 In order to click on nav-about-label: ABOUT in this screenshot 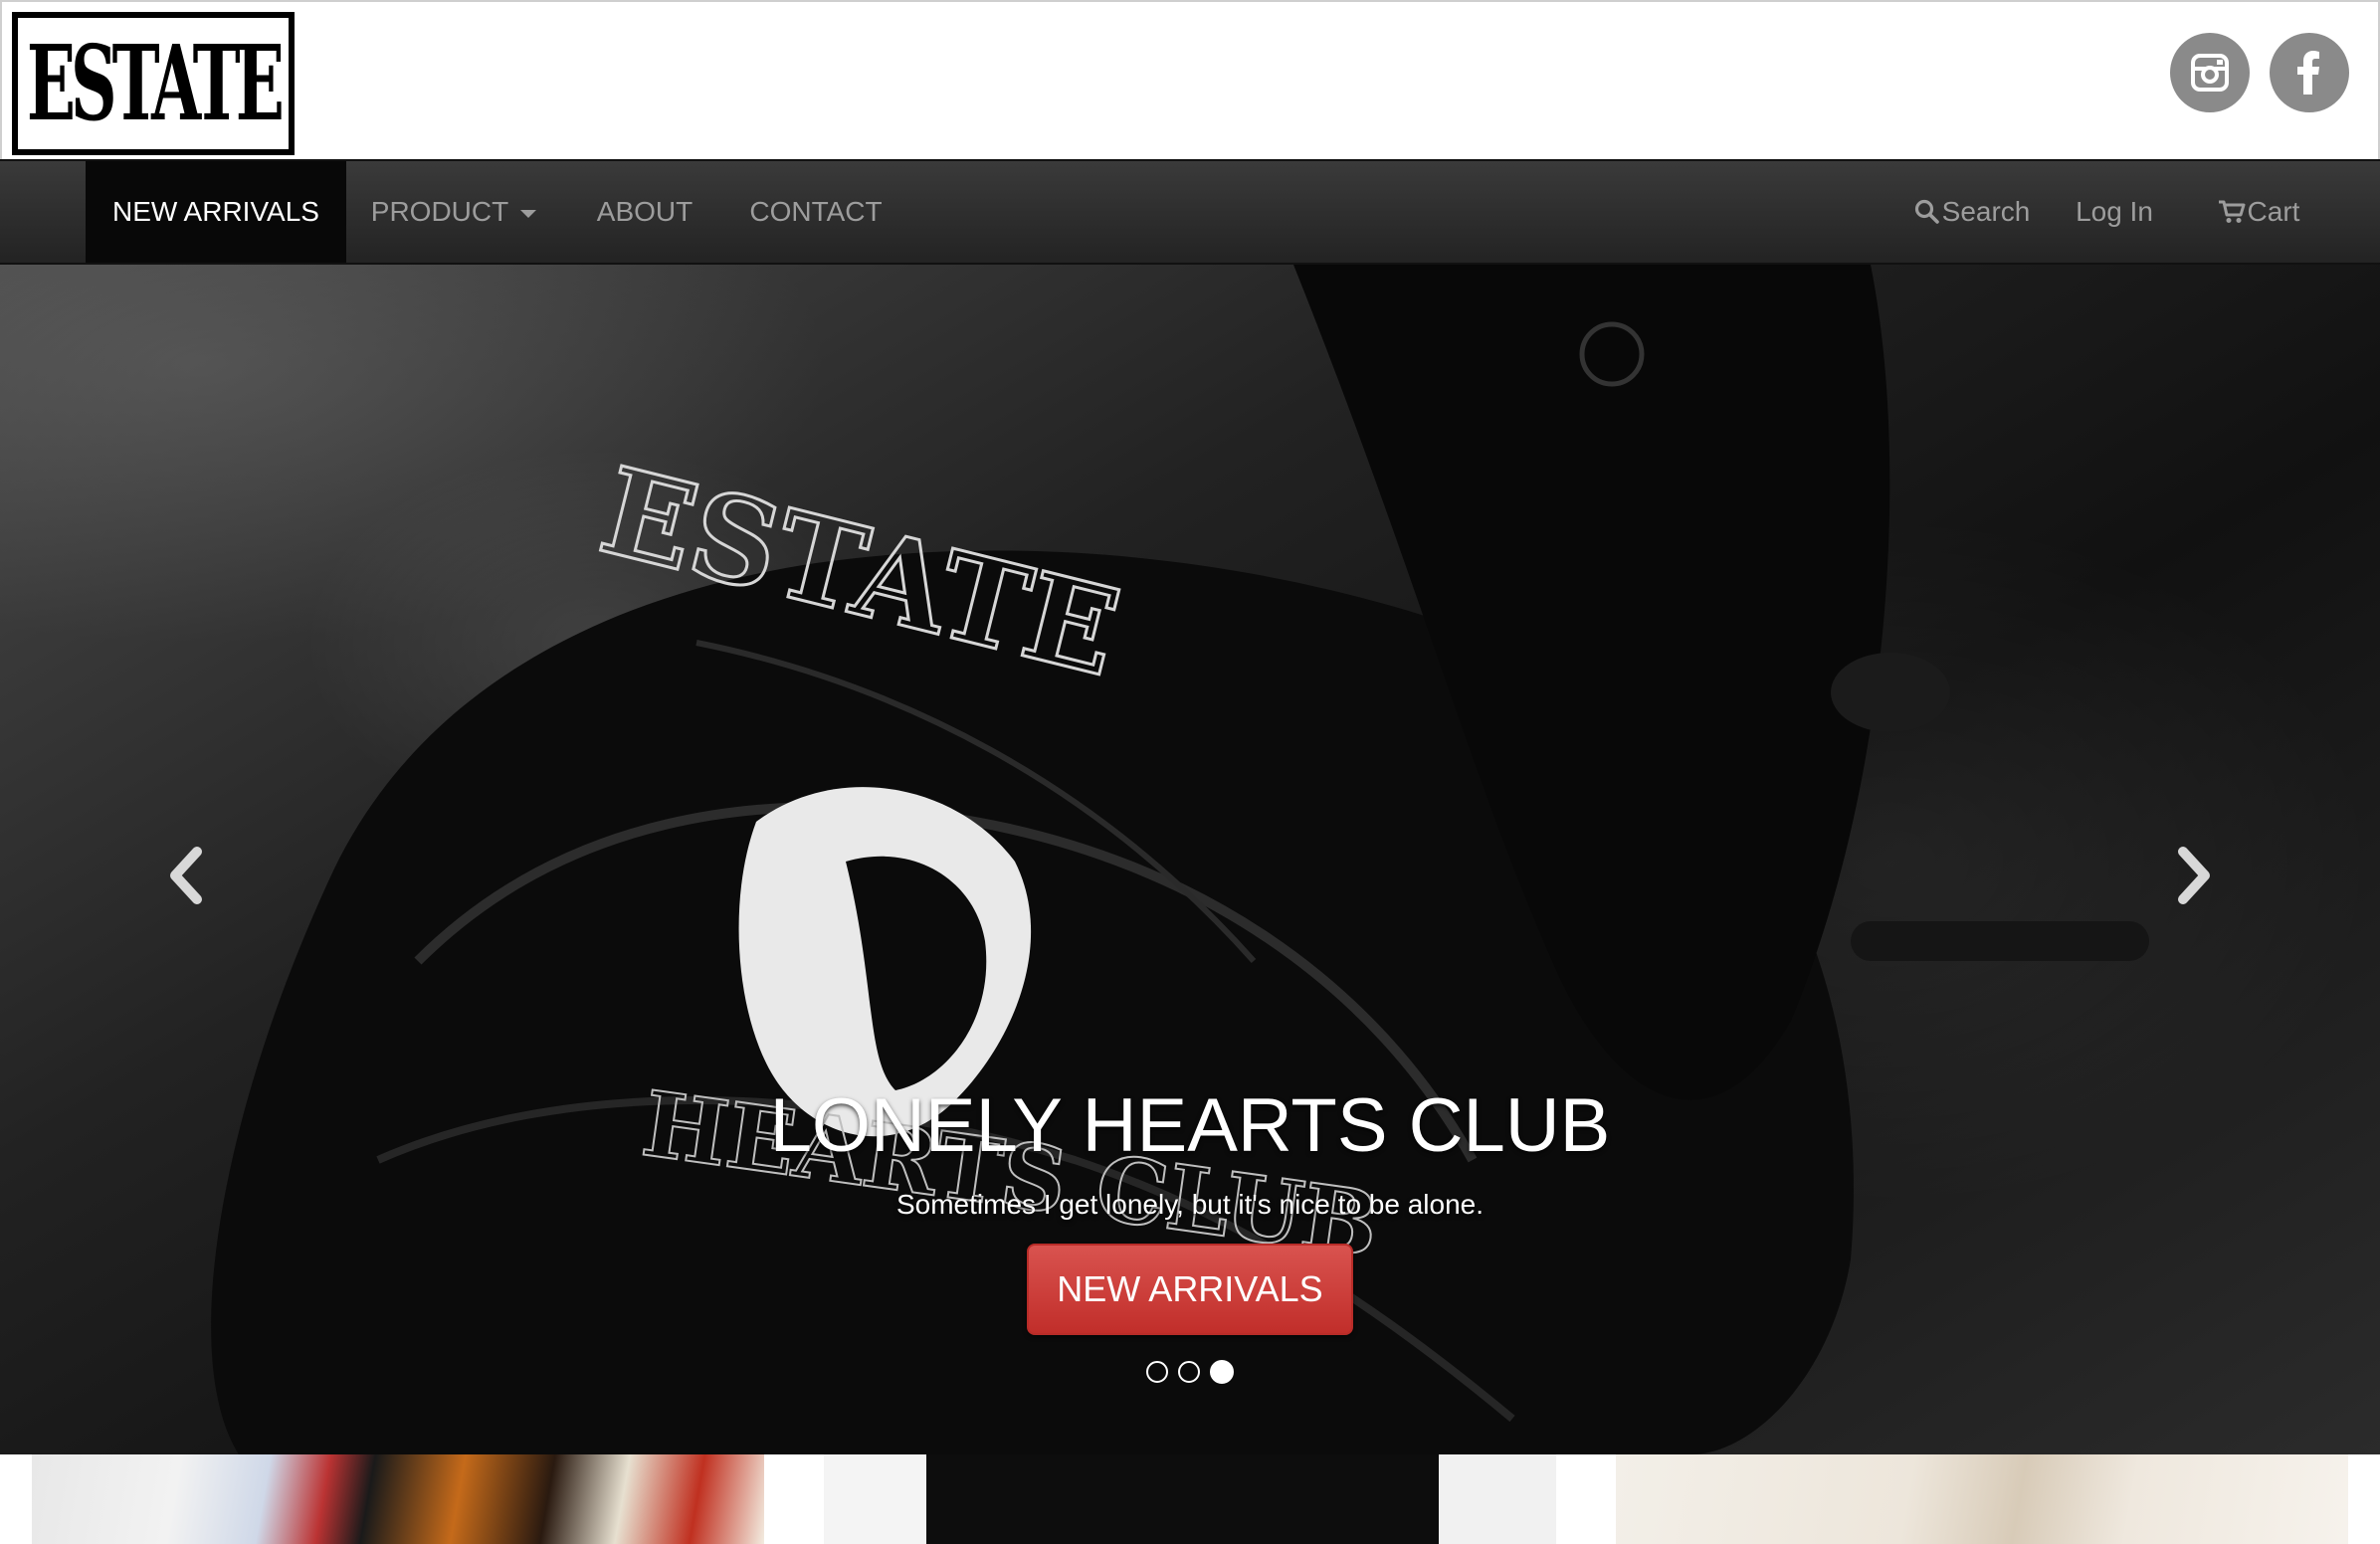, I will do `click(645, 211)`.